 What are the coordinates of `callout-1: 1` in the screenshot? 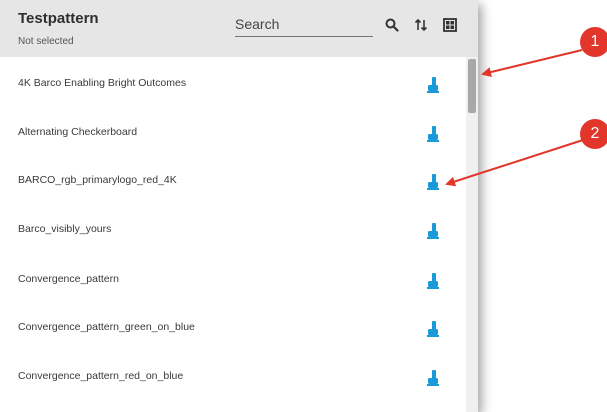 It's located at (593, 42).